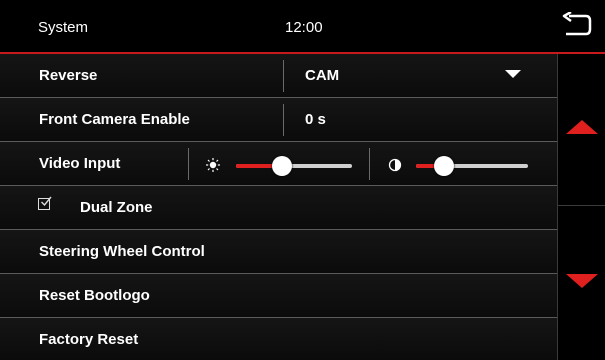 The height and width of the screenshot is (360, 605). I want to click on steering-label: Steering Wheel Control, so click(122, 251).